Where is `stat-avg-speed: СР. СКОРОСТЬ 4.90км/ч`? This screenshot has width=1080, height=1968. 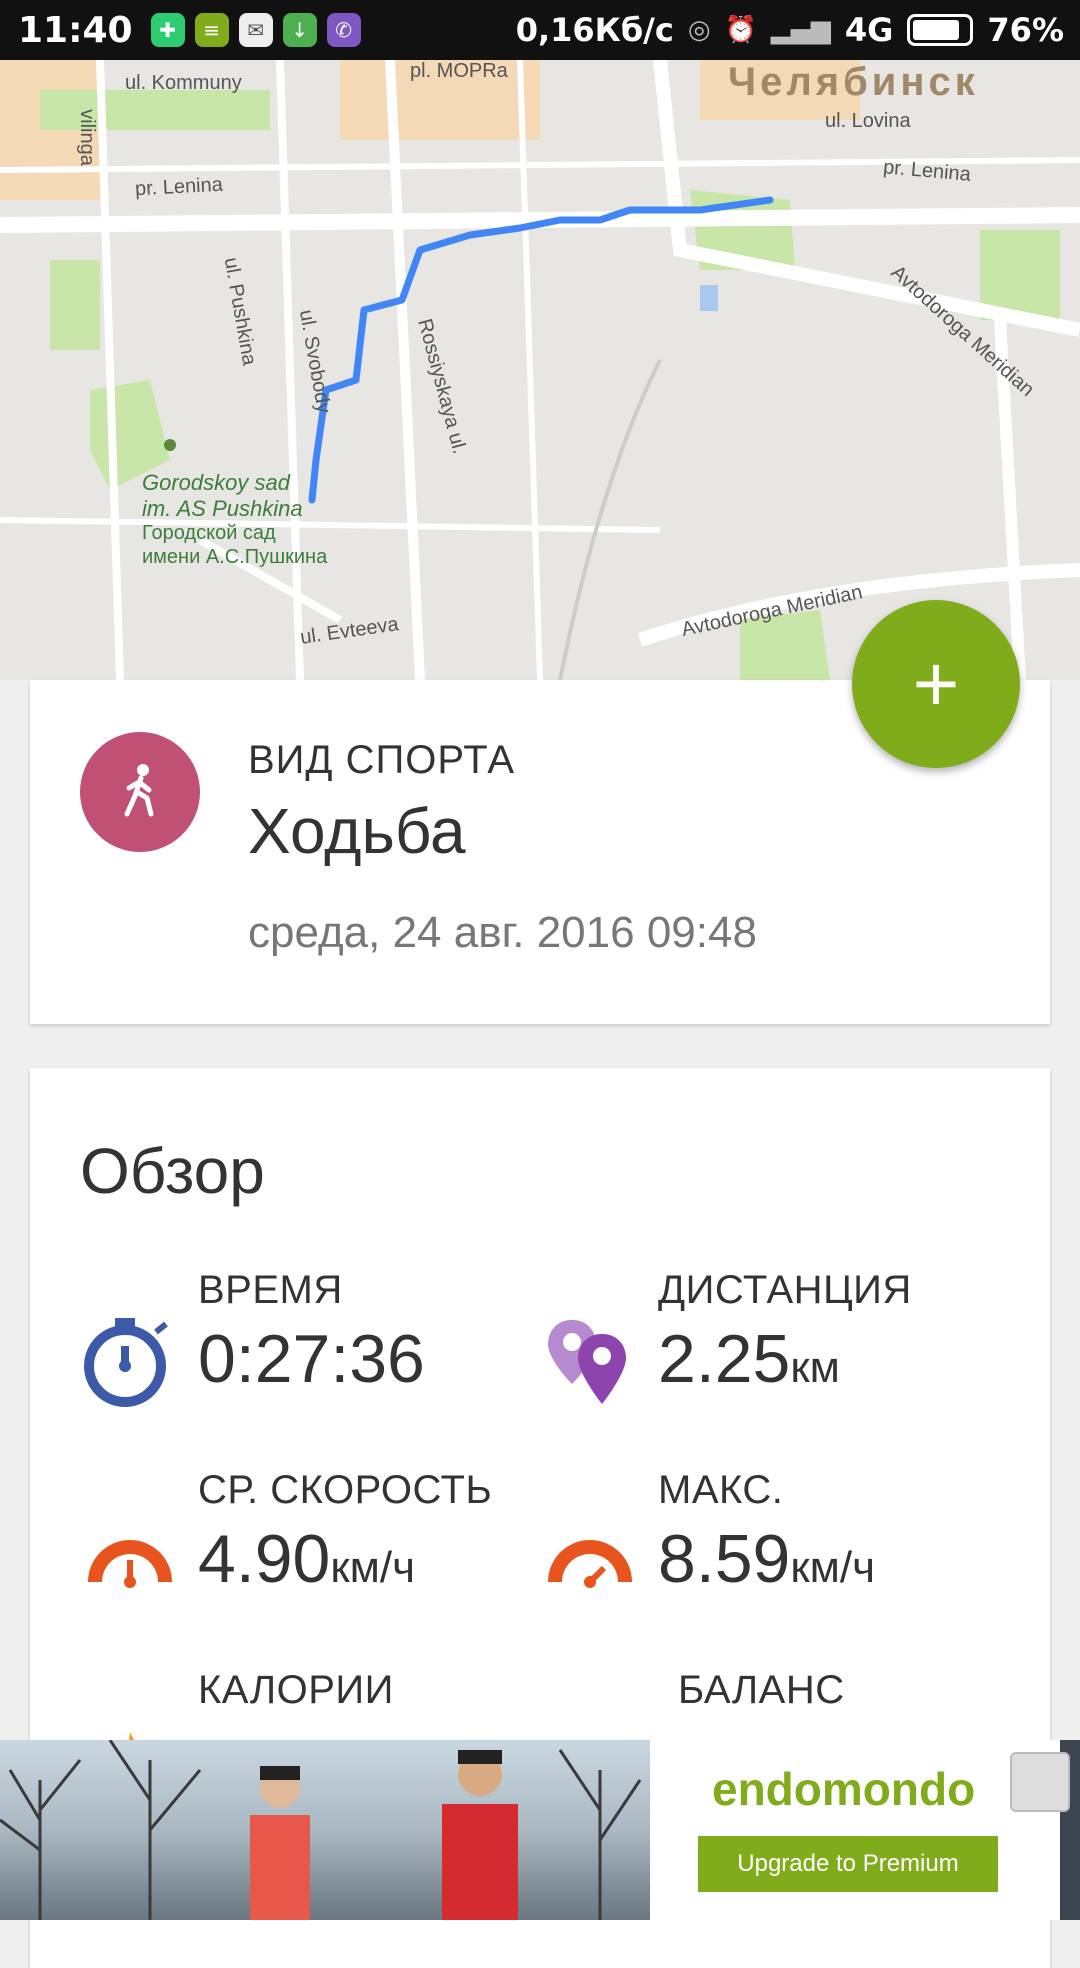
stat-avg-speed: СР. СКОРОСТЬ 4.90км/ч is located at coordinates (310, 1563).